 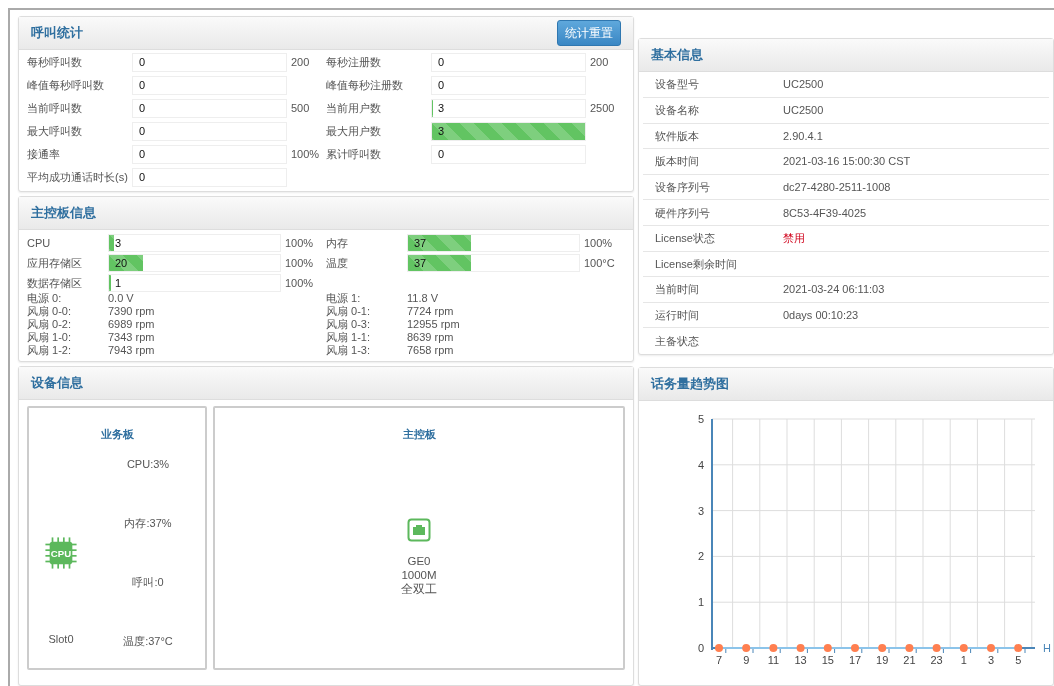 What do you see at coordinates (63, 213) in the screenshot?
I see `panel-title: 主控板信息` at bounding box center [63, 213].